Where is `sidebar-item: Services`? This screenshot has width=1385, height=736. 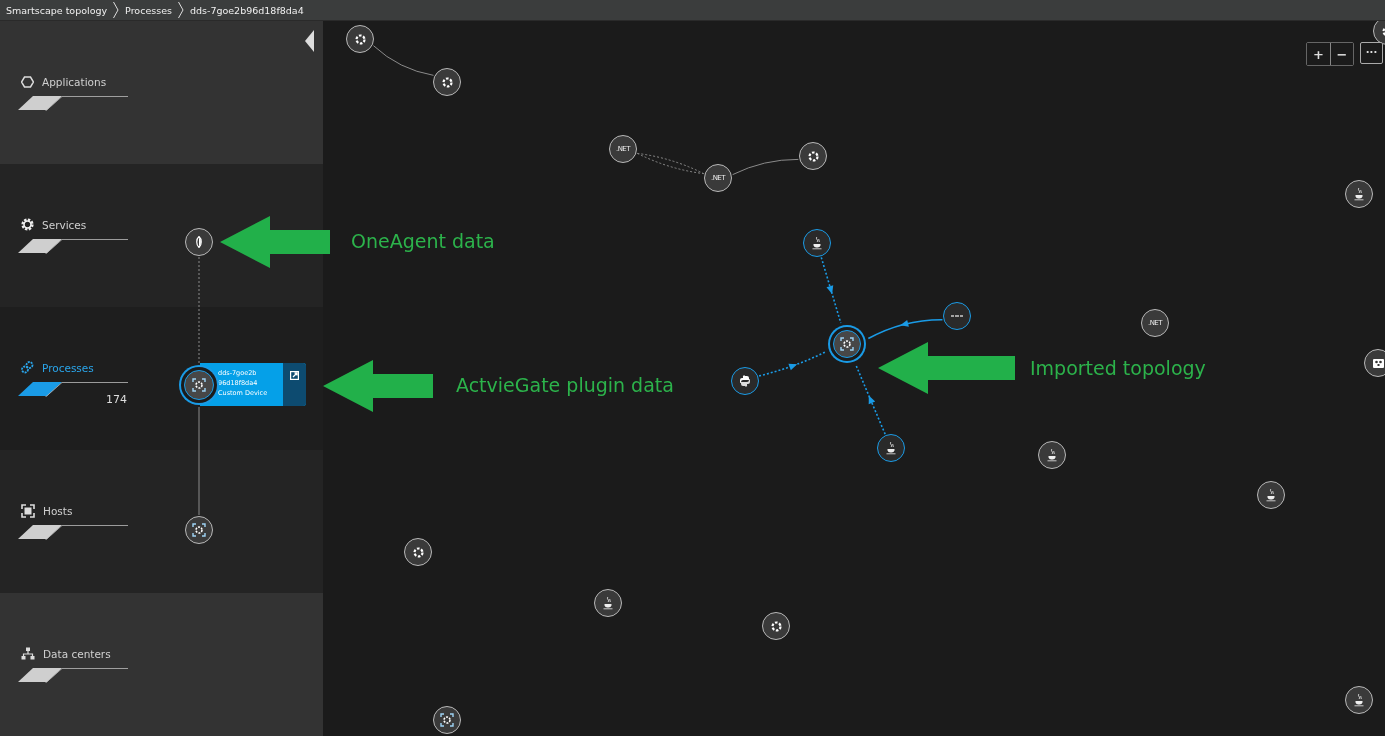
sidebar-item: Services is located at coordinates (54, 224).